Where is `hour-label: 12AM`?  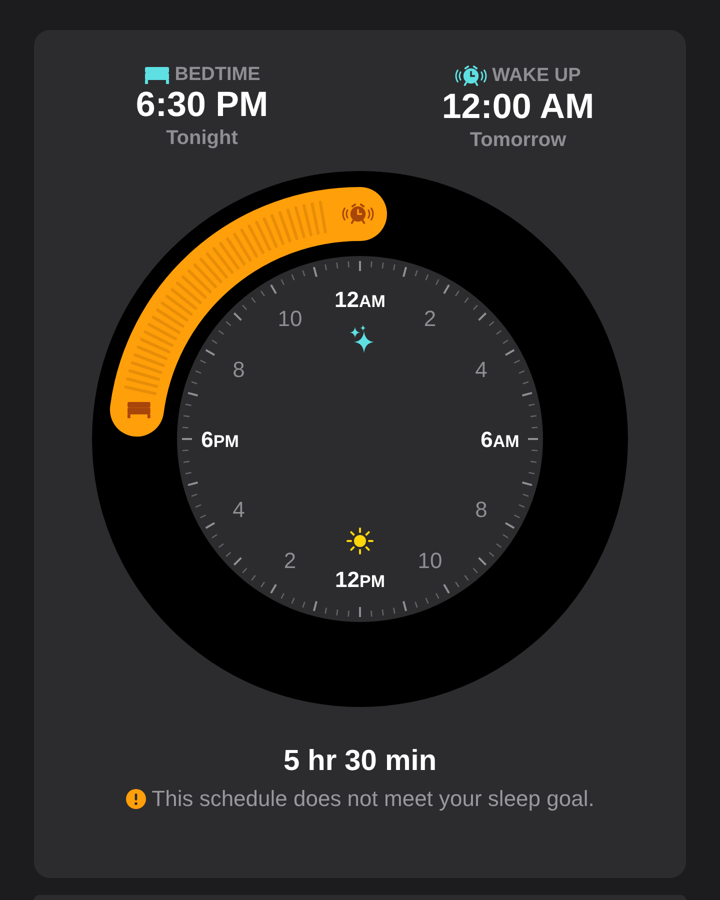 hour-label: 12AM is located at coordinates (360, 299).